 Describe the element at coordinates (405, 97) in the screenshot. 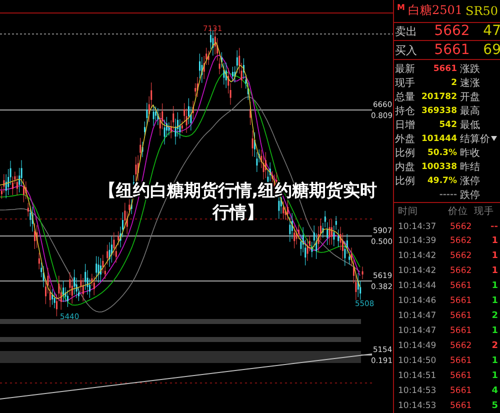

I see `stat-label: 总量` at that location.